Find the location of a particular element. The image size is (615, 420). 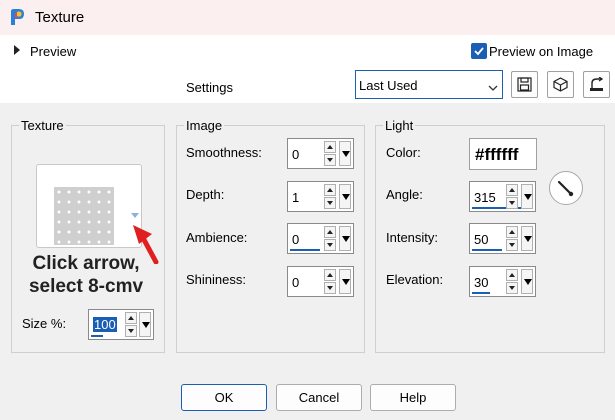

preset-select: Last Used is located at coordinates (429, 84).